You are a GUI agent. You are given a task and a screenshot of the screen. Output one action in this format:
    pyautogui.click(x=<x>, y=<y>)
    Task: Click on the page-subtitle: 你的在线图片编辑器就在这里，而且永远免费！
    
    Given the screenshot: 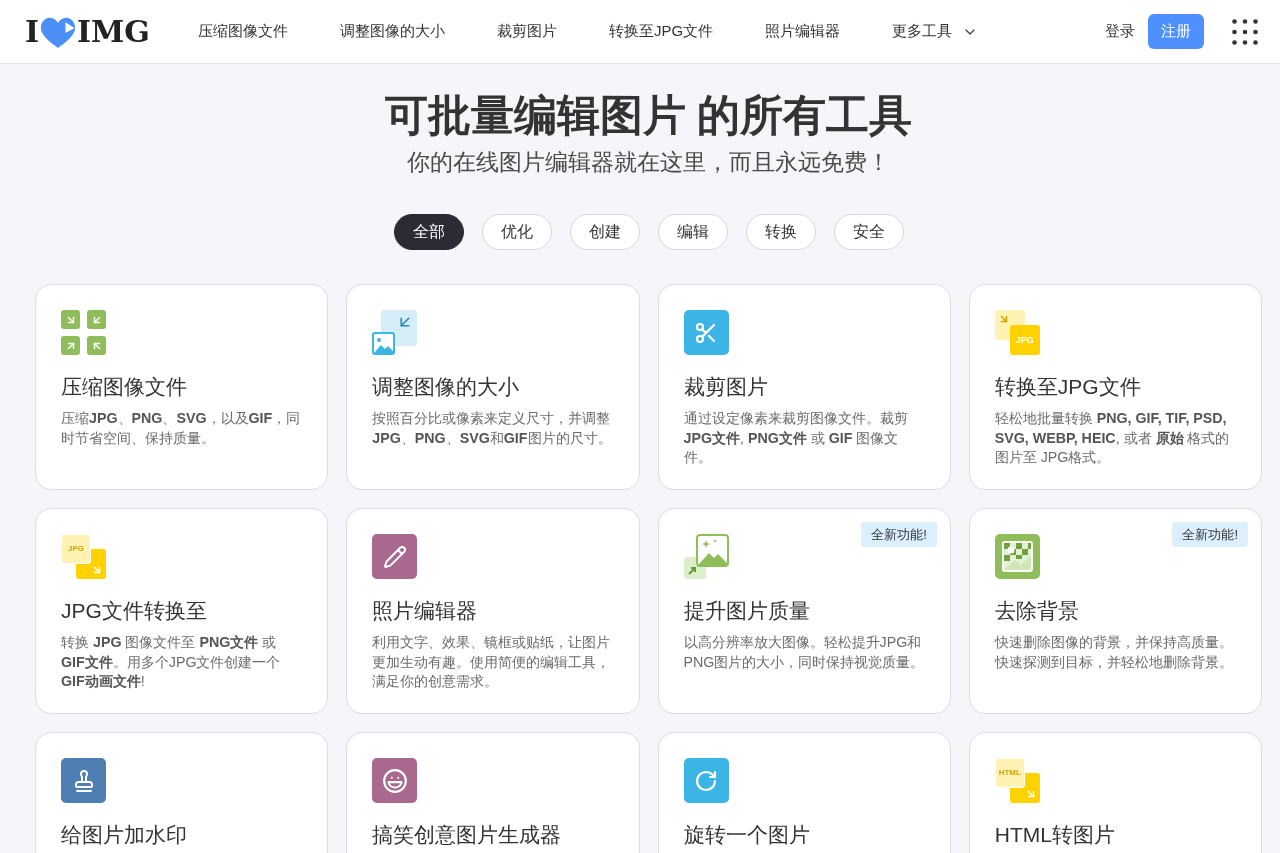 What is the action you would take?
    pyautogui.click(x=648, y=162)
    